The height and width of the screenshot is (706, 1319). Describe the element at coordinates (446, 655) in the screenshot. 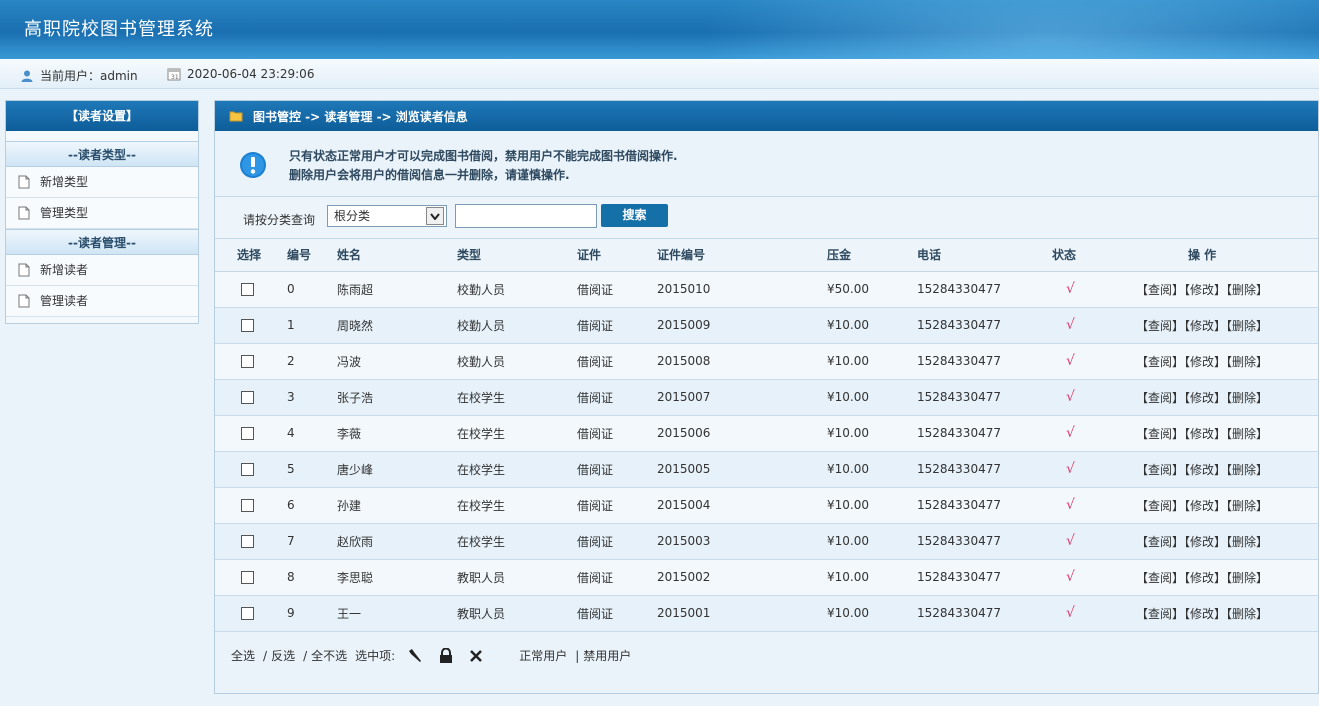

I see `lock-icon` at that location.